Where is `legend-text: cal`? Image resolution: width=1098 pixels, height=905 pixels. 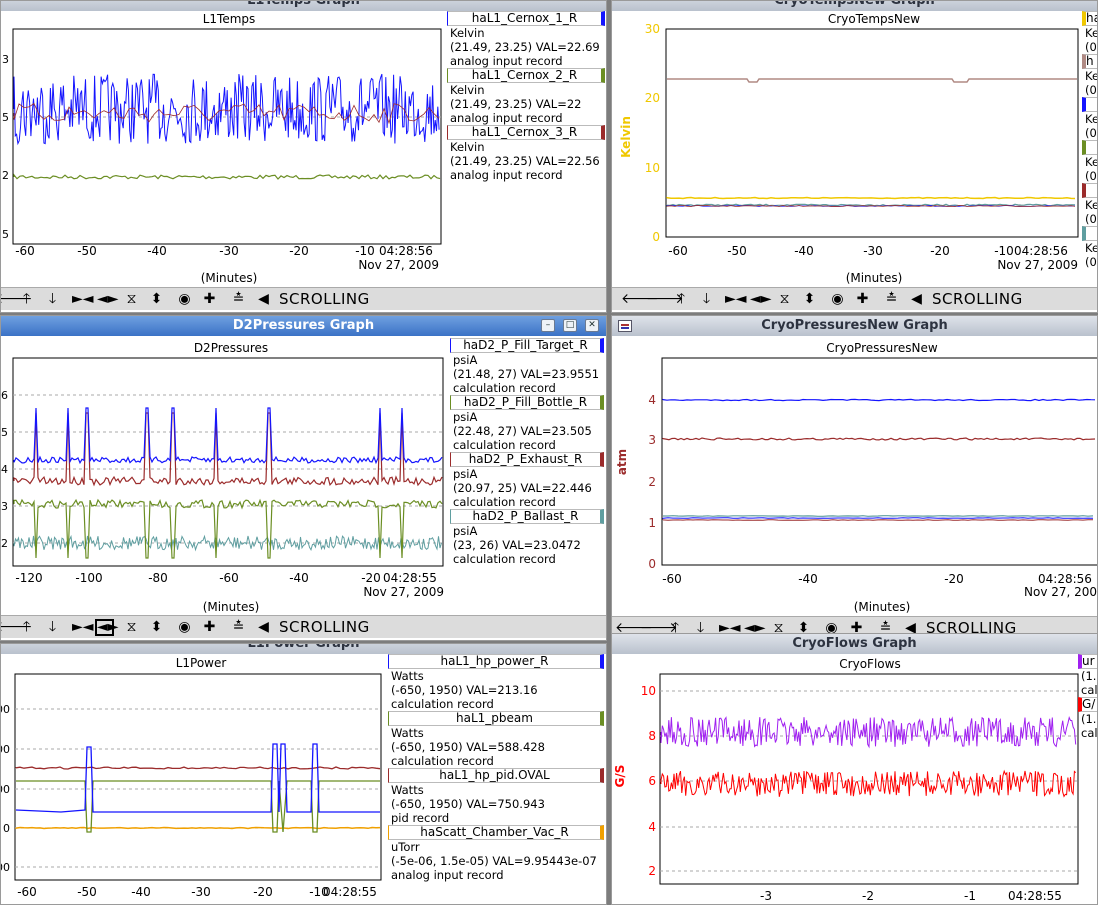
legend-text: cal is located at coordinates (1089, 690).